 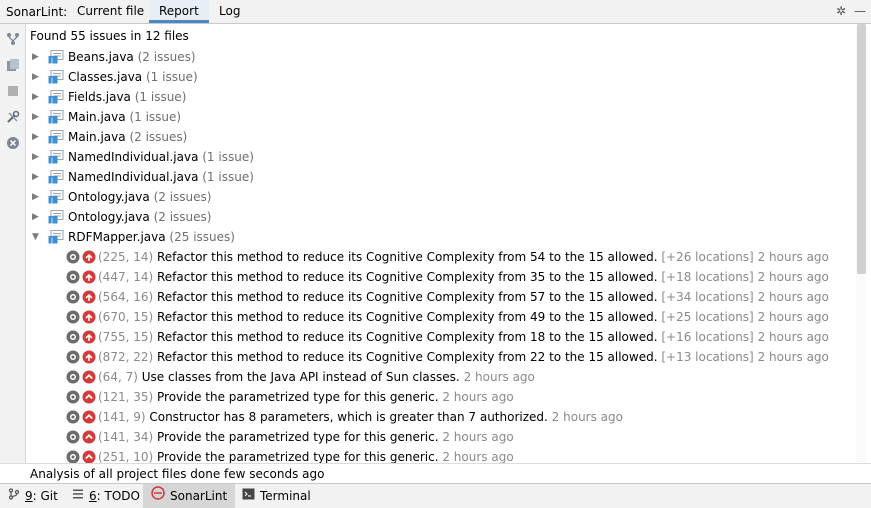 I want to click on clear-icon, so click(x=13, y=143).